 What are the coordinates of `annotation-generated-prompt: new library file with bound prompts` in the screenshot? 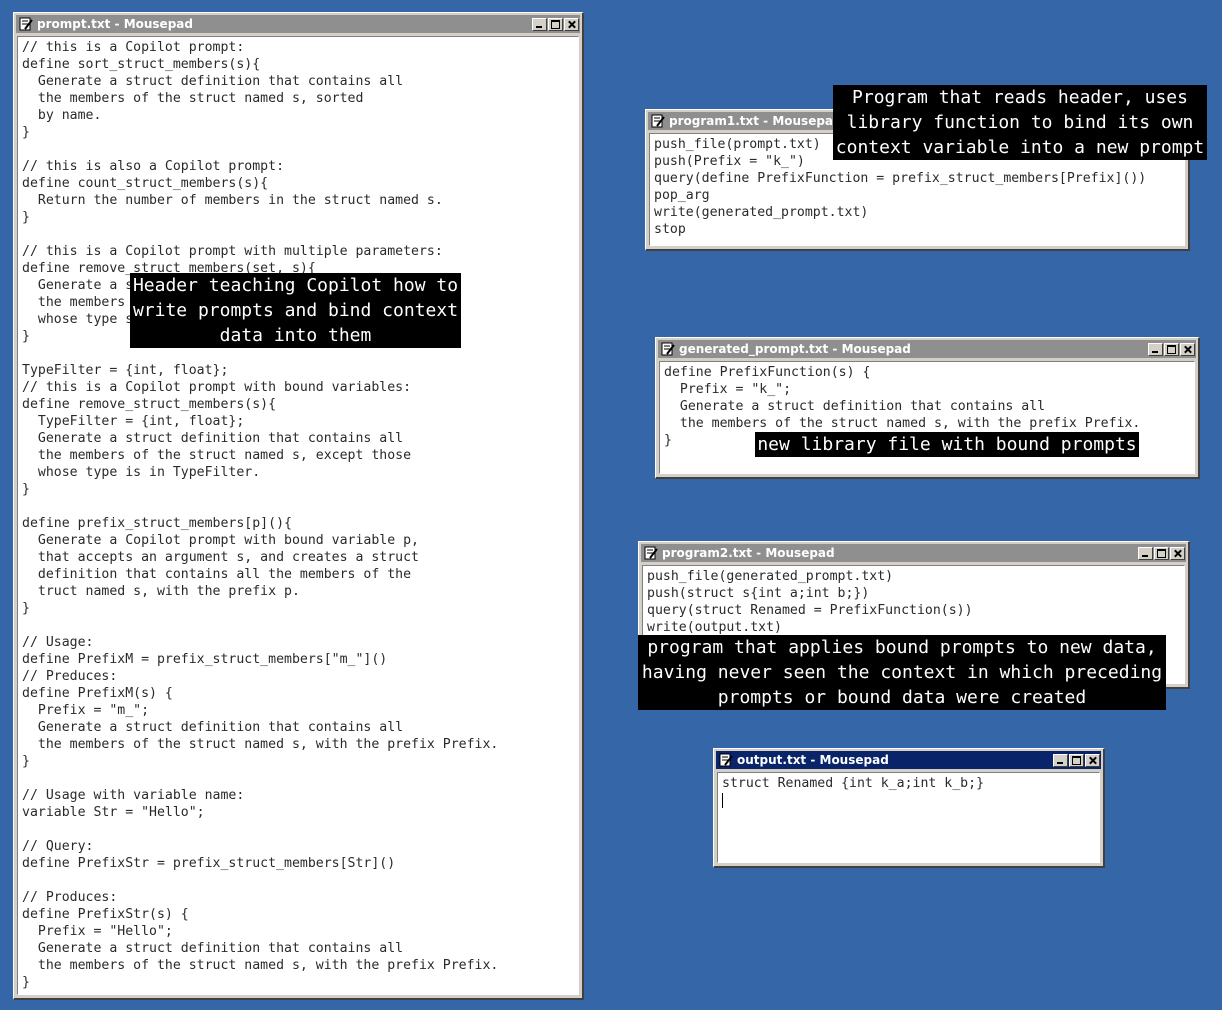 It's located at (947, 444).